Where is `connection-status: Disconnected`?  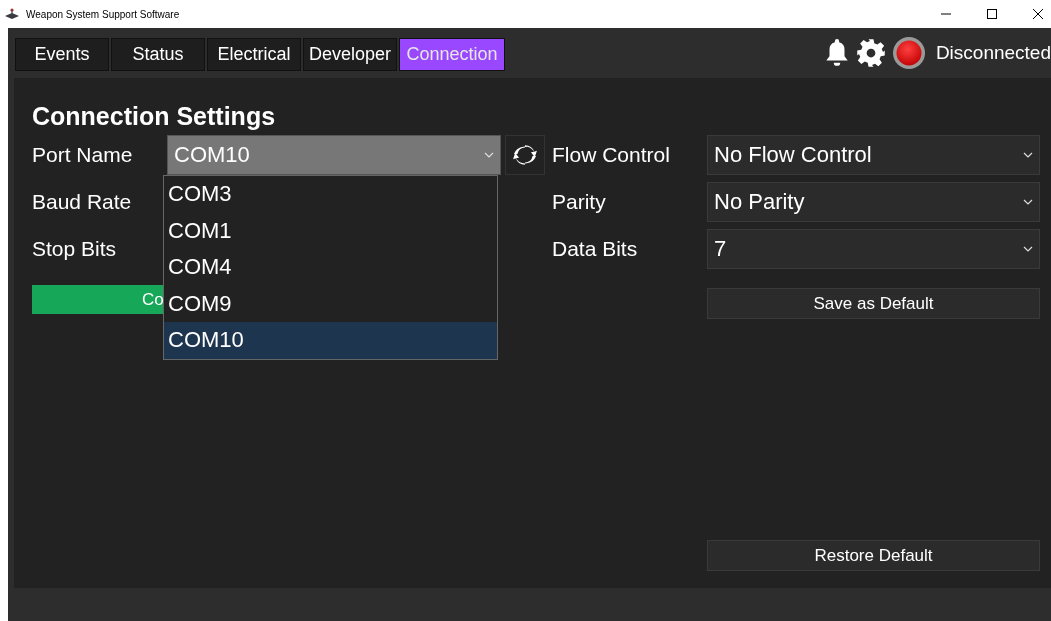
connection-status: Disconnected is located at coordinates (993, 53).